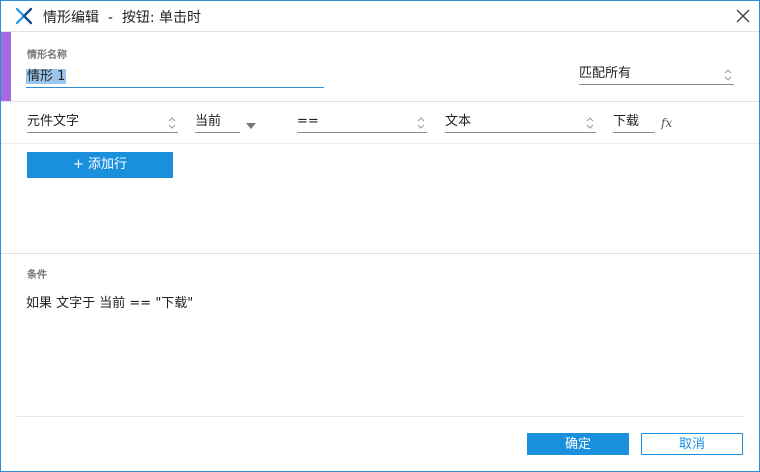  Describe the element at coordinates (46, 76) in the screenshot. I see `scenario-name-value: 情形 1` at that location.